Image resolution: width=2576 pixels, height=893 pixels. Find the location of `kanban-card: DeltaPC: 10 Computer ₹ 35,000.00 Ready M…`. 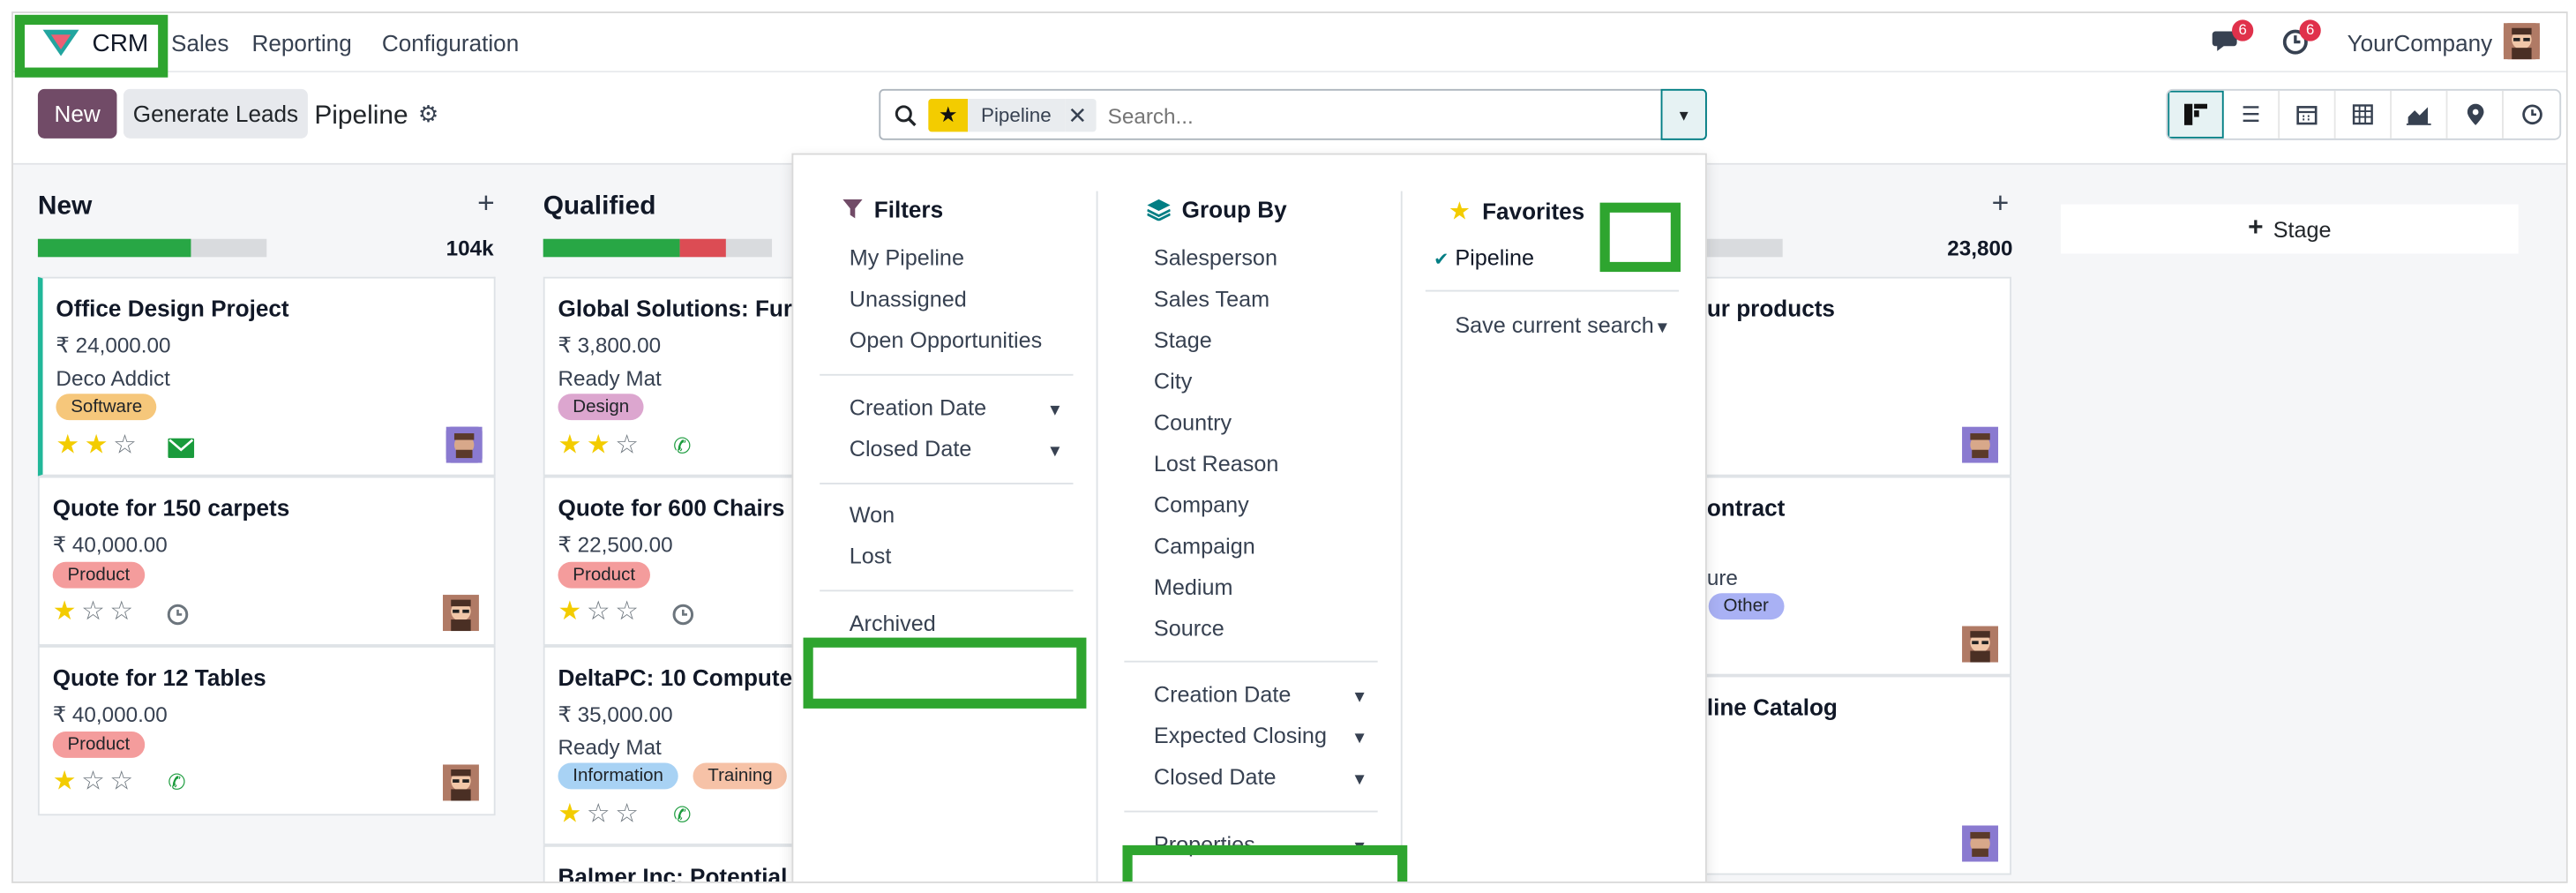

kanban-card: DeltaPC: 10 Computer ₹ 35,000.00 Ready M… is located at coordinates (675, 745).